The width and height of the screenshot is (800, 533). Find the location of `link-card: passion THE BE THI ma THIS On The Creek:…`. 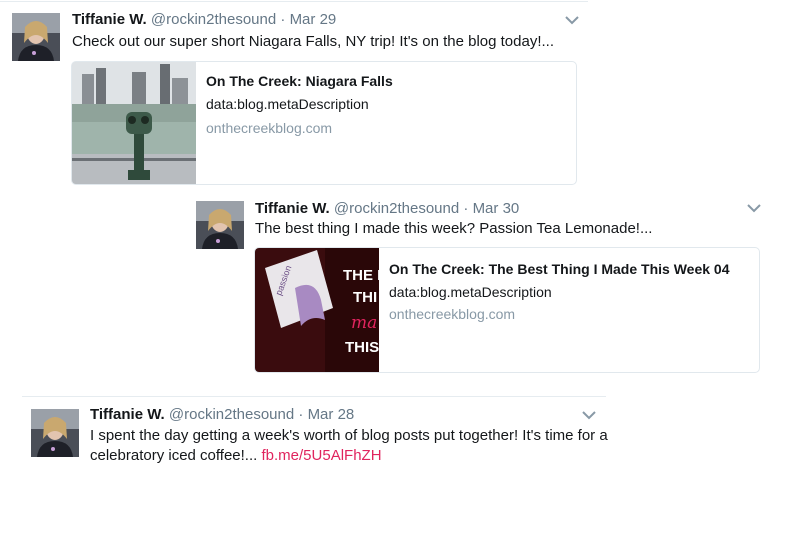

link-card: passion THE BE THI ma THIS On The Creek:… is located at coordinates (507, 310).